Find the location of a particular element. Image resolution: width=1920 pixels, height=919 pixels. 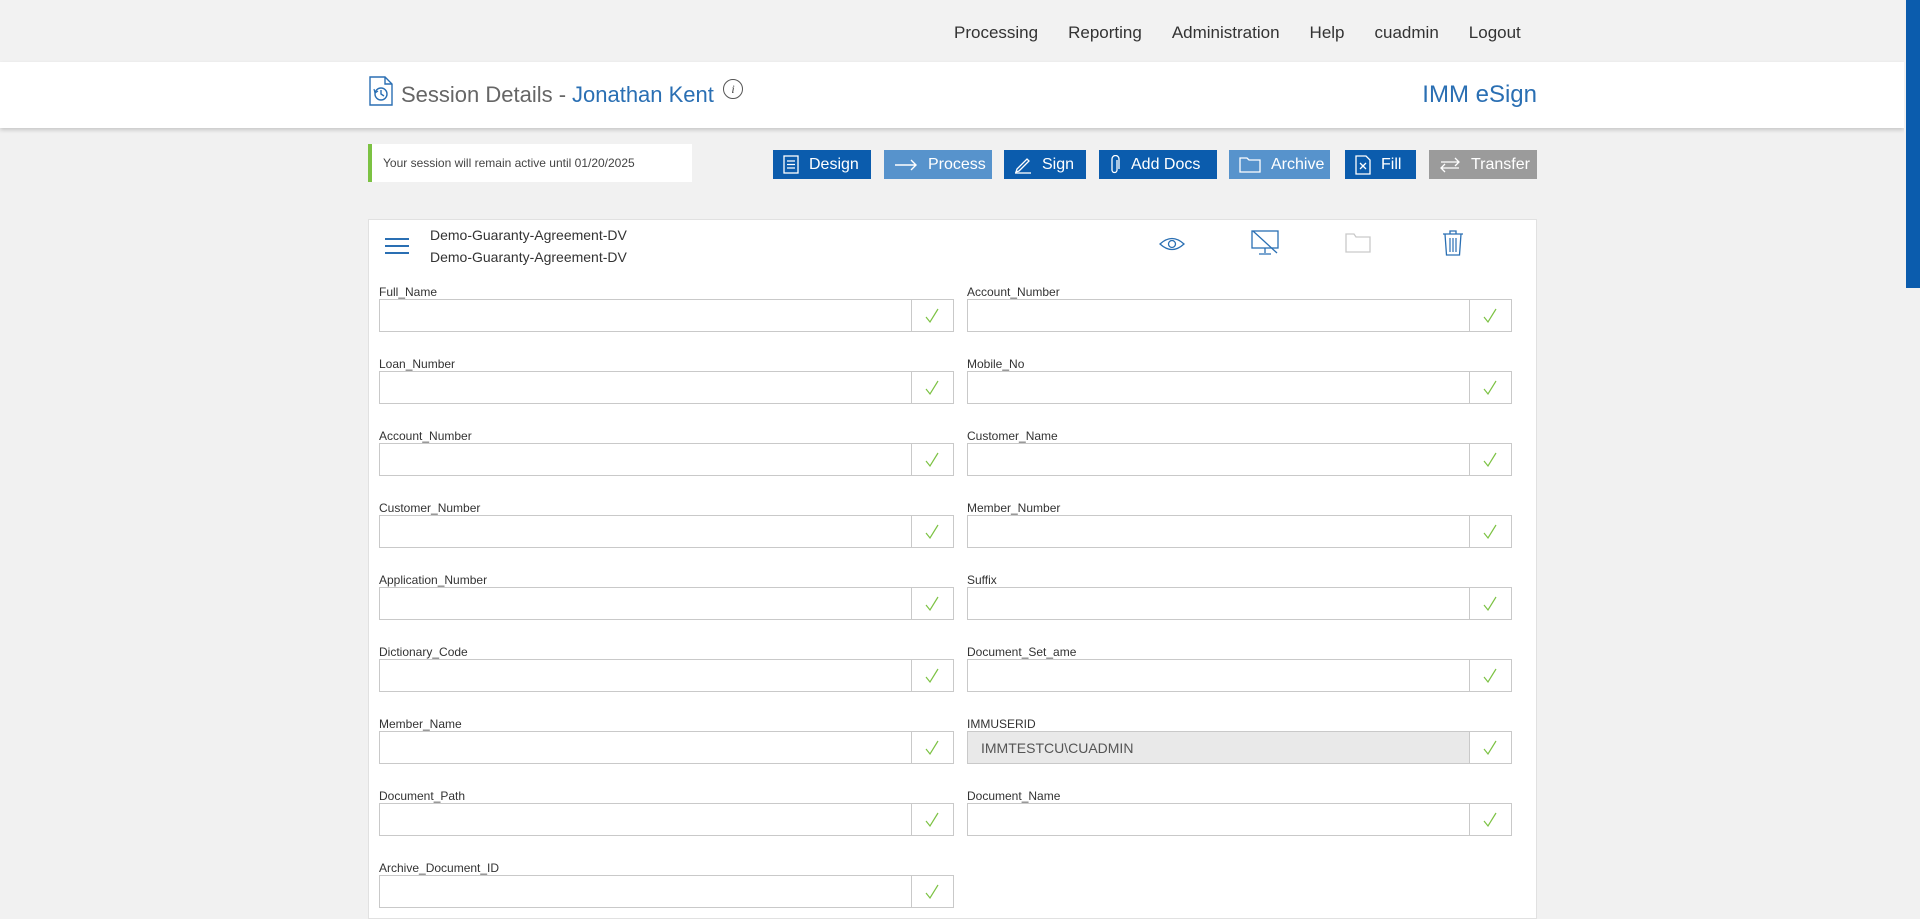

field-label: Member_Number is located at coordinates (1014, 508).